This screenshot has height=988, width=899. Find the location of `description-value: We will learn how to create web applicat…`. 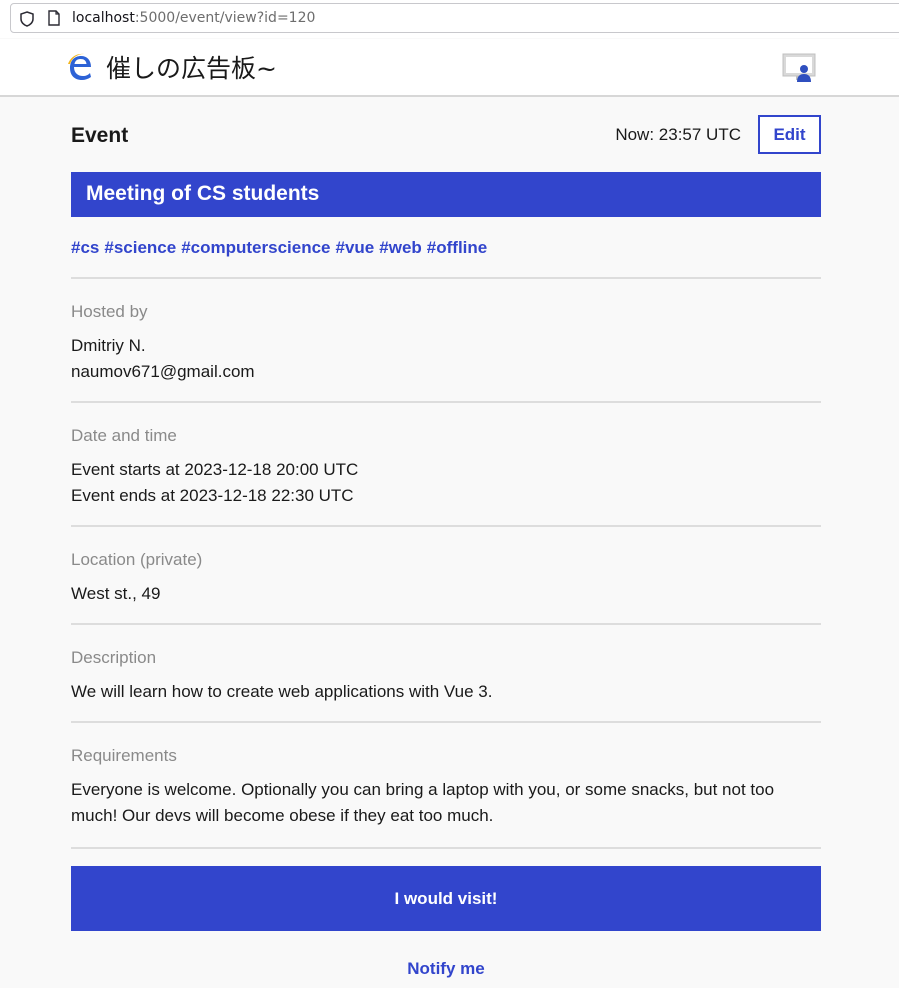

description-value: We will learn how to create web applicat… is located at coordinates (282, 691).